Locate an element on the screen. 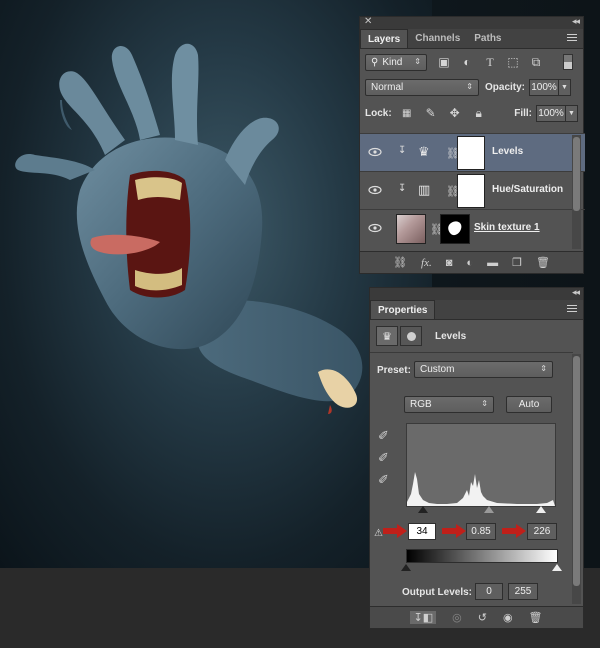  layer-row-hue-saturation: ↧ ▥ ⛓ Hue/Saturation is located at coordinates (472, 190).